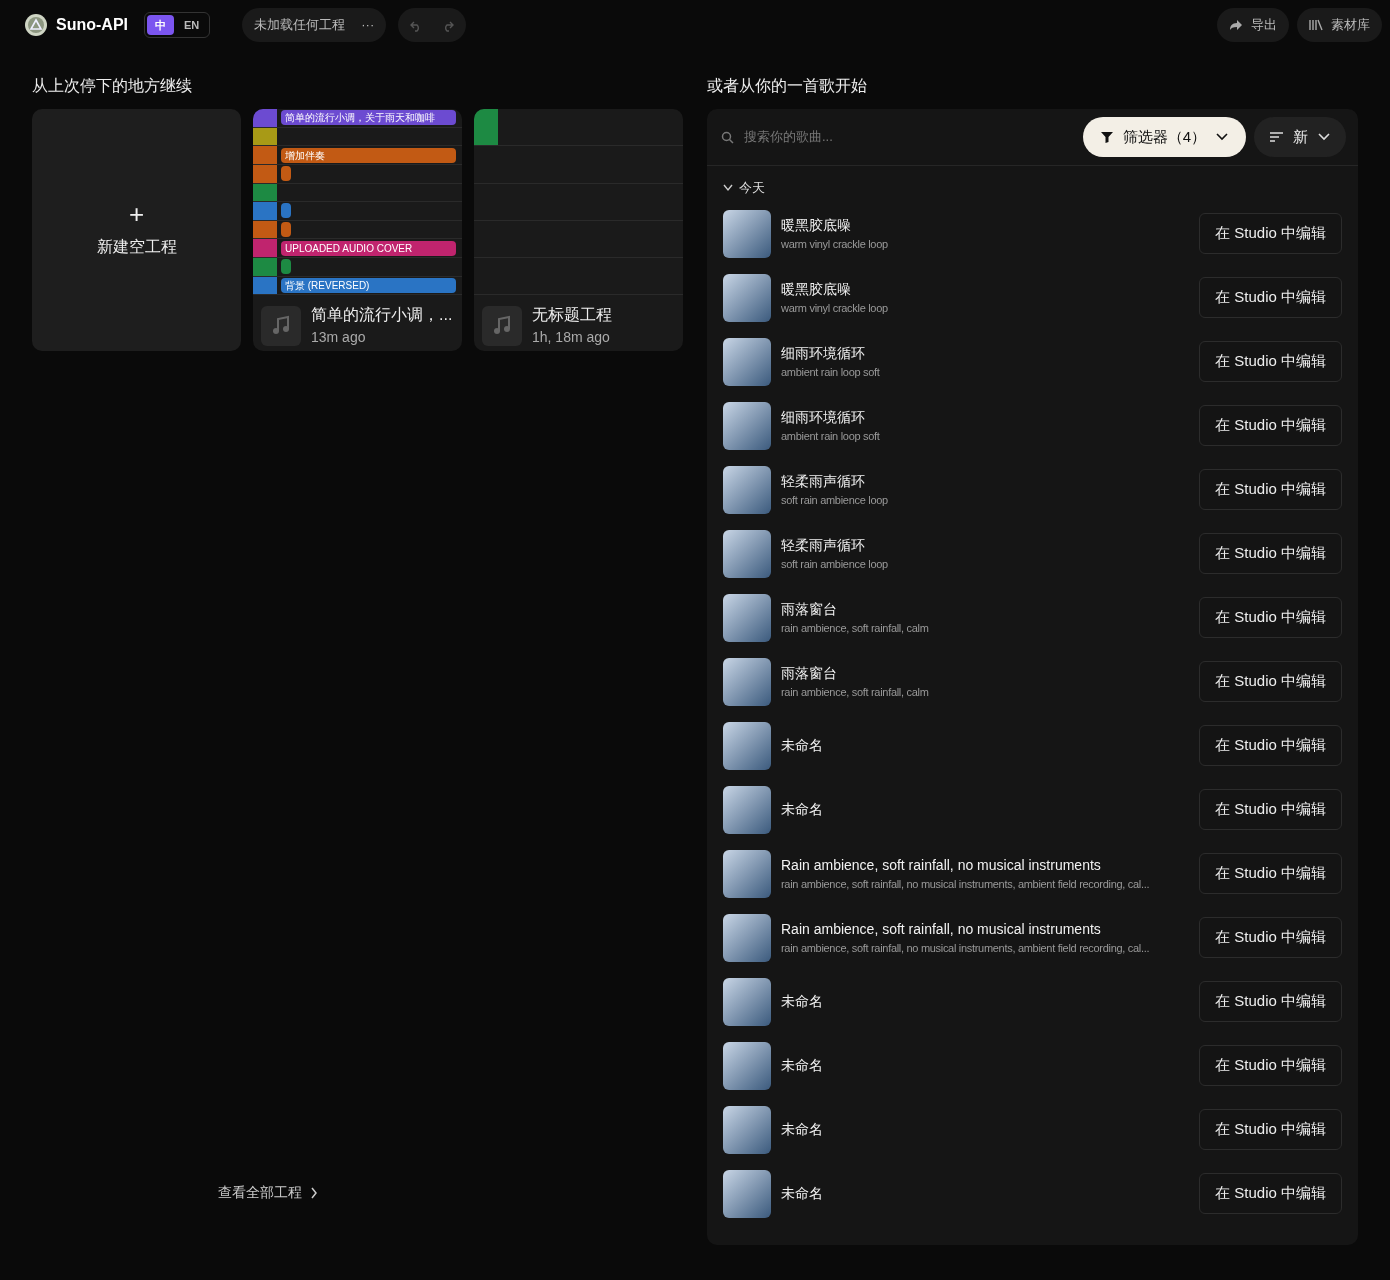 Image resolution: width=1390 pixels, height=1280 pixels. I want to click on audio-clip: 增加伴奏, so click(368, 155).